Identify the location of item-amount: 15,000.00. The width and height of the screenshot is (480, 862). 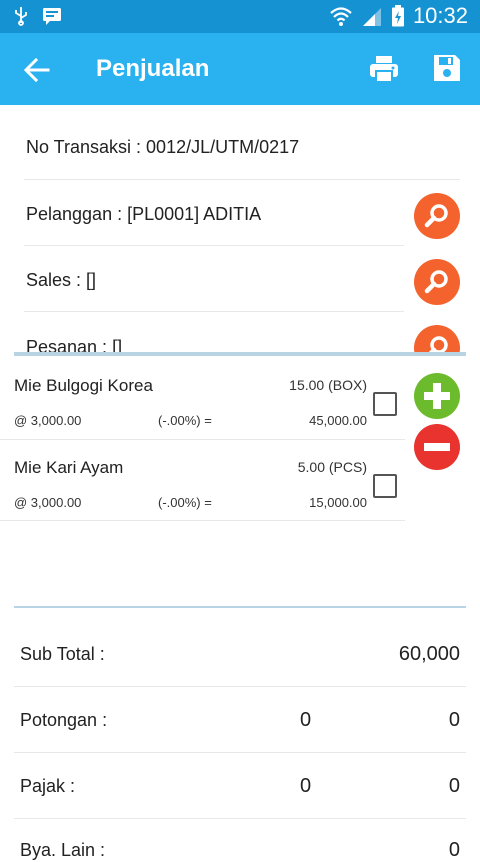
(338, 502).